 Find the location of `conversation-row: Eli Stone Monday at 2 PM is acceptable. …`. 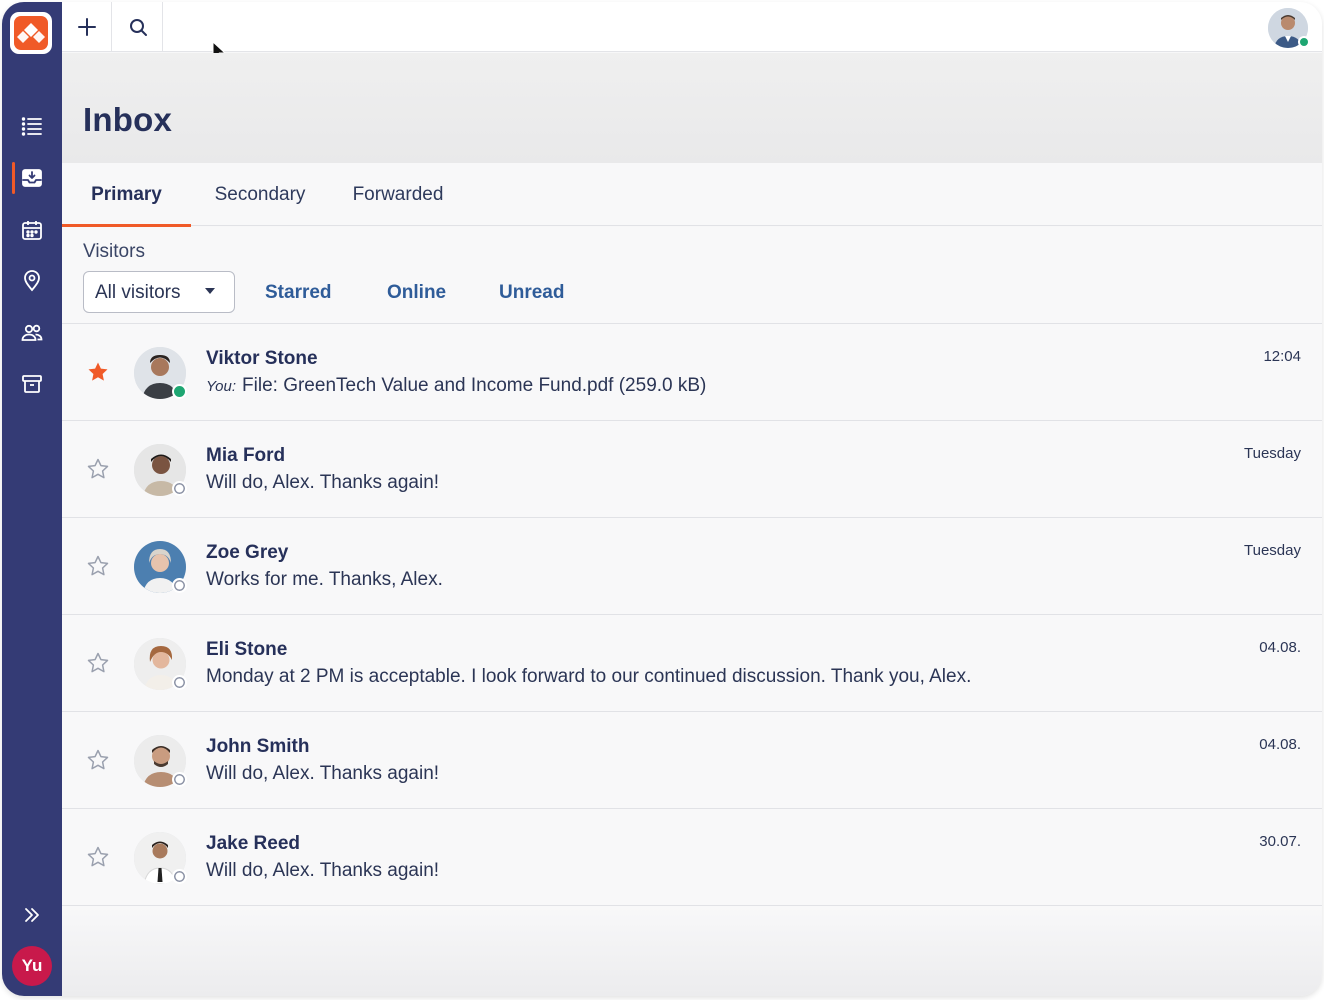

conversation-row: Eli Stone Monday at 2 PM is acceptable. … is located at coordinates (692, 663).